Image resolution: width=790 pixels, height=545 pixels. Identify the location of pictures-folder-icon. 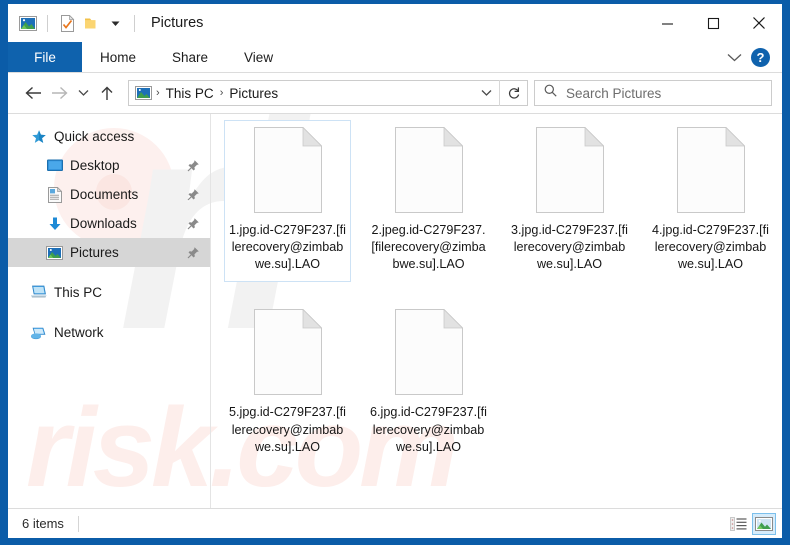
(28, 23).